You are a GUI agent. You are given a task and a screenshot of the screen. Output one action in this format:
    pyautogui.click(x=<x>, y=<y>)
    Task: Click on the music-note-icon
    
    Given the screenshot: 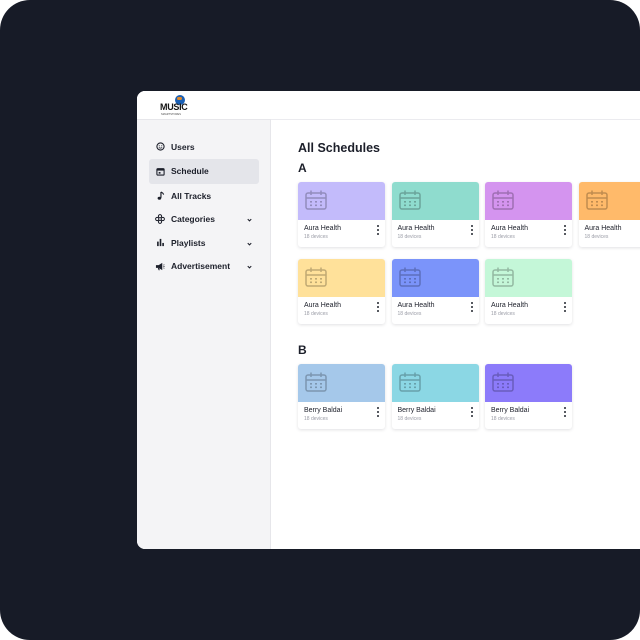 What is the action you would take?
    pyautogui.click(x=160, y=195)
    